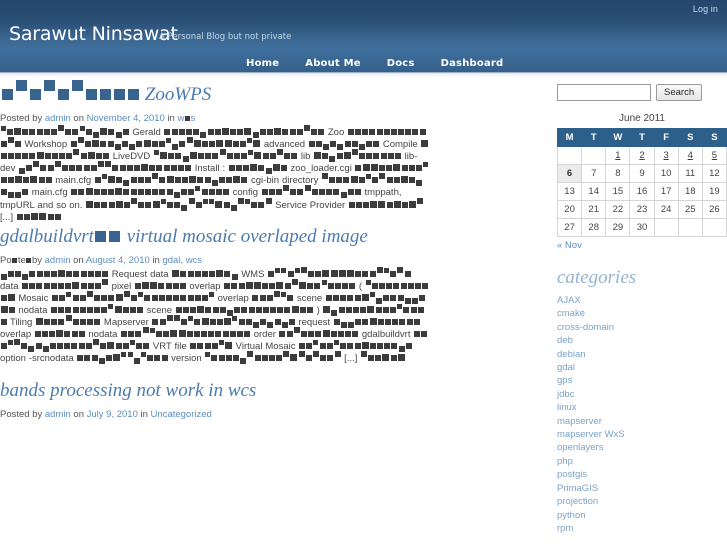  Describe the element at coordinates (642, 173) in the screenshot. I see `calendar-day: 9` at that location.